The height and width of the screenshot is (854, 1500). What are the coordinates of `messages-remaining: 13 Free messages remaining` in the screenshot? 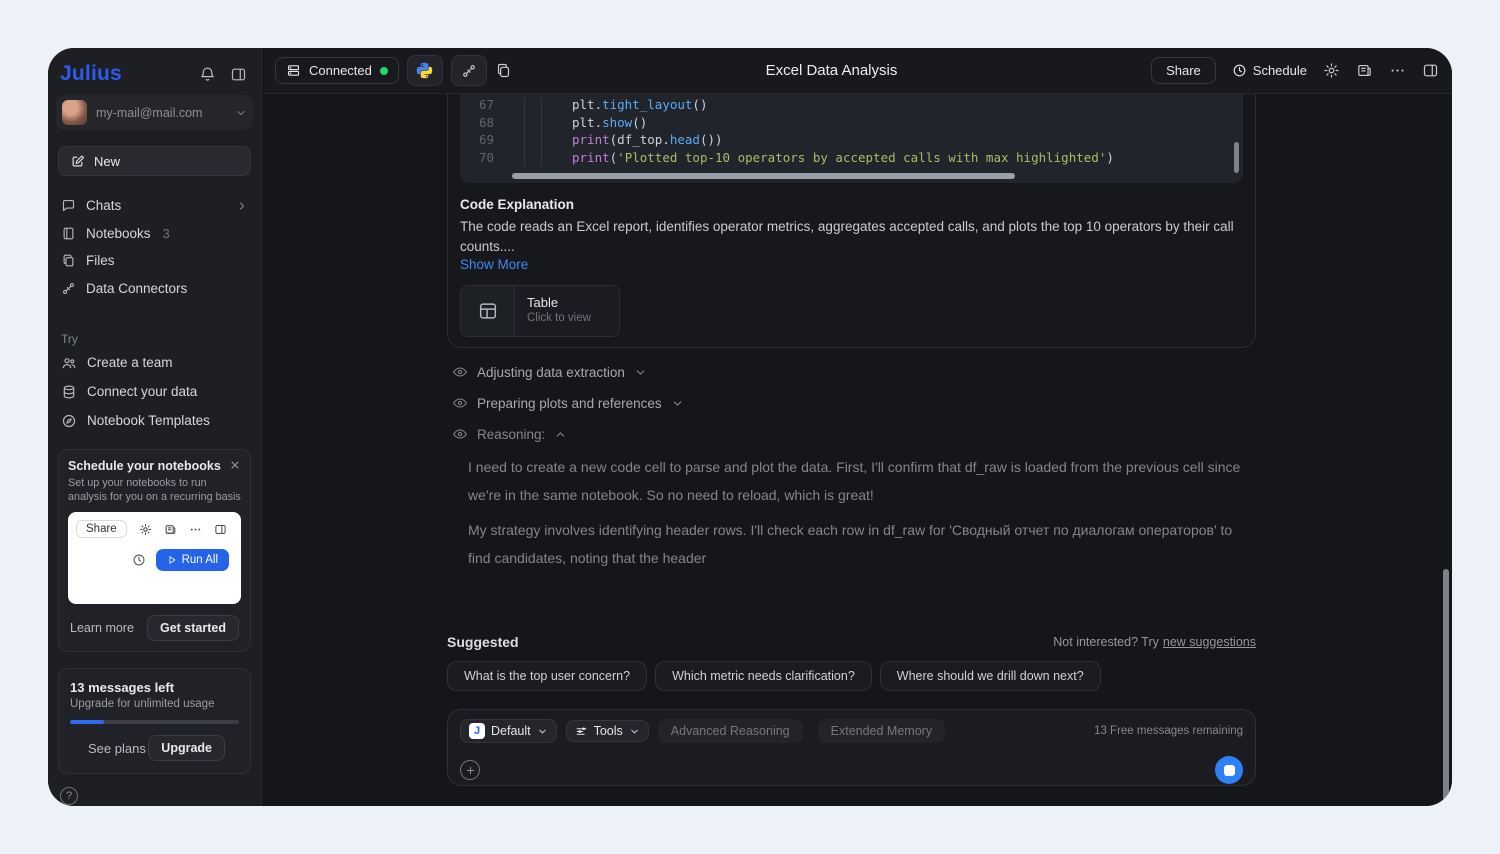 It's located at (1168, 731).